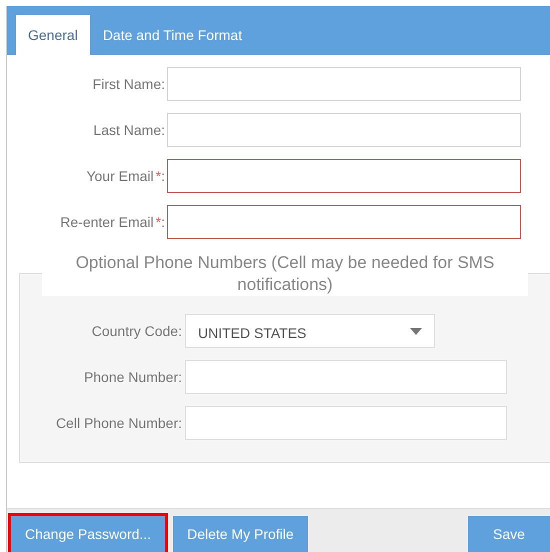  What do you see at coordinates (416, 331) in the screenshot?
I see `caret-icon` at bounding box center [416, 331].